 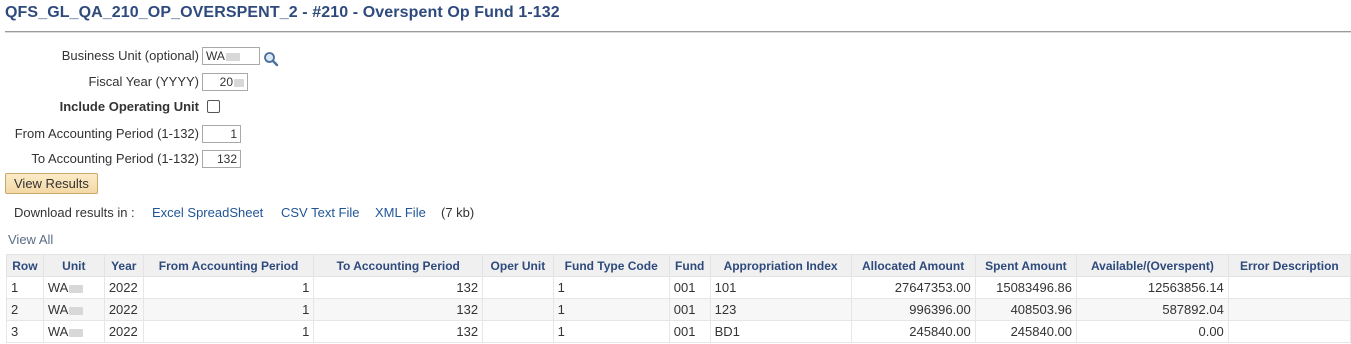 What do you see at coordinates (221, 134) in the screenshot?
I see `from-period-input: 1` at bounding box center [221, 134].